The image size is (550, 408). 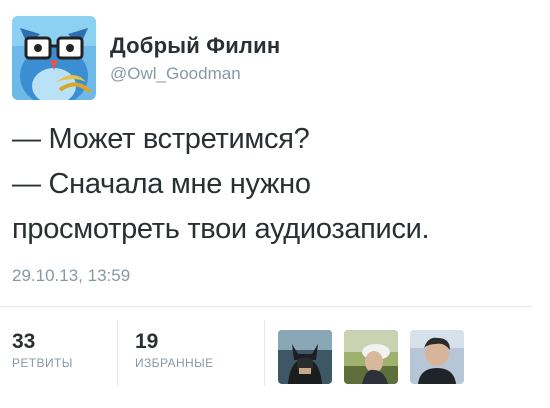 What do you see at coordinates (221, 229) in the screenshot?
I see `tweet-line: просмотреть твои аудиозаписи.` at bounding box center [221, 229].